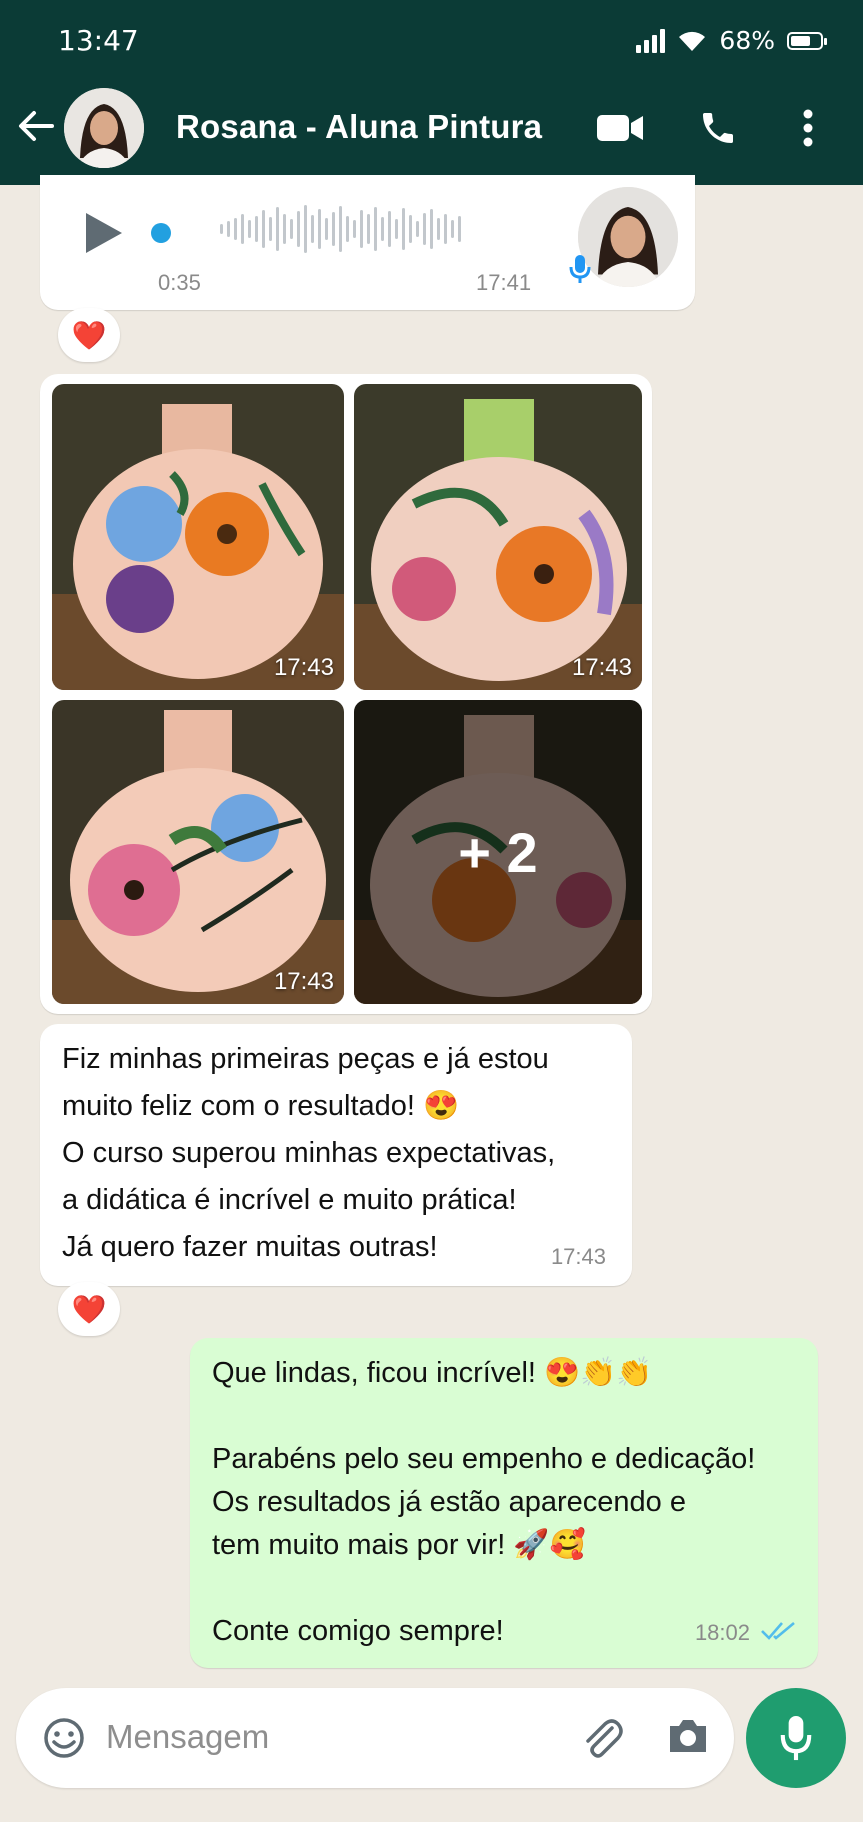  What do you see at coordinates (718, 128) in the screenshot?
I see `voice-call-icon` at bounding box center [718, 128].